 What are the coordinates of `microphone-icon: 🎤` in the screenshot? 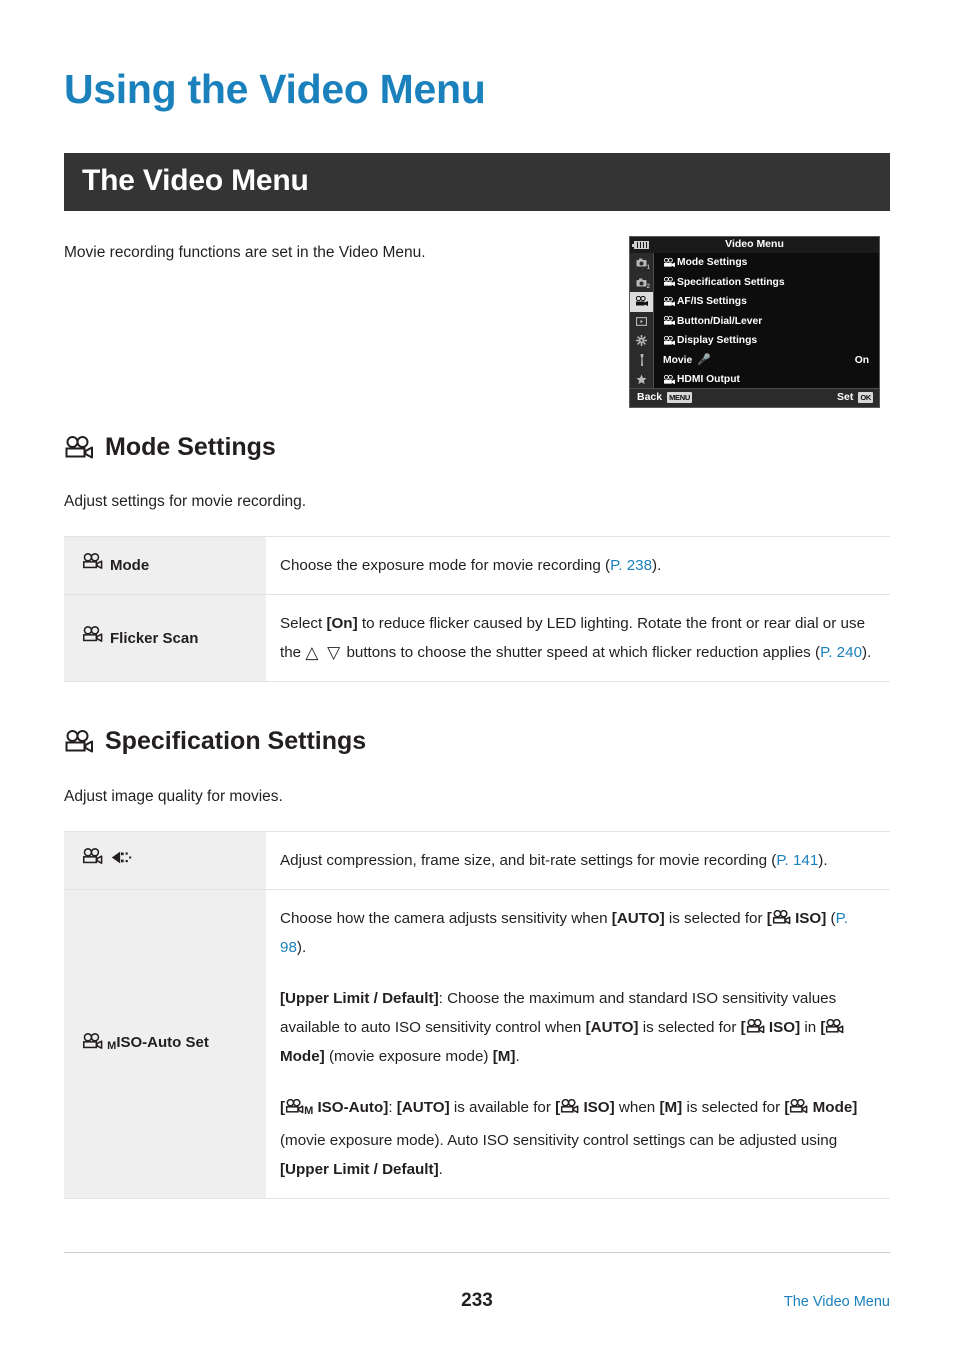 It's located at (704, 359).